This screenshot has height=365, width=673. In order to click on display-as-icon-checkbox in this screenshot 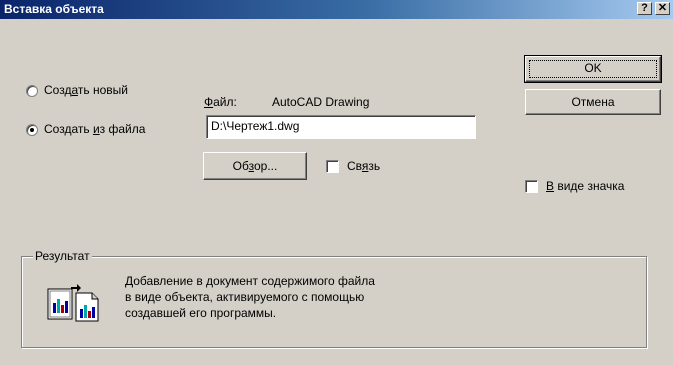, I will do `click(531, 186)`.